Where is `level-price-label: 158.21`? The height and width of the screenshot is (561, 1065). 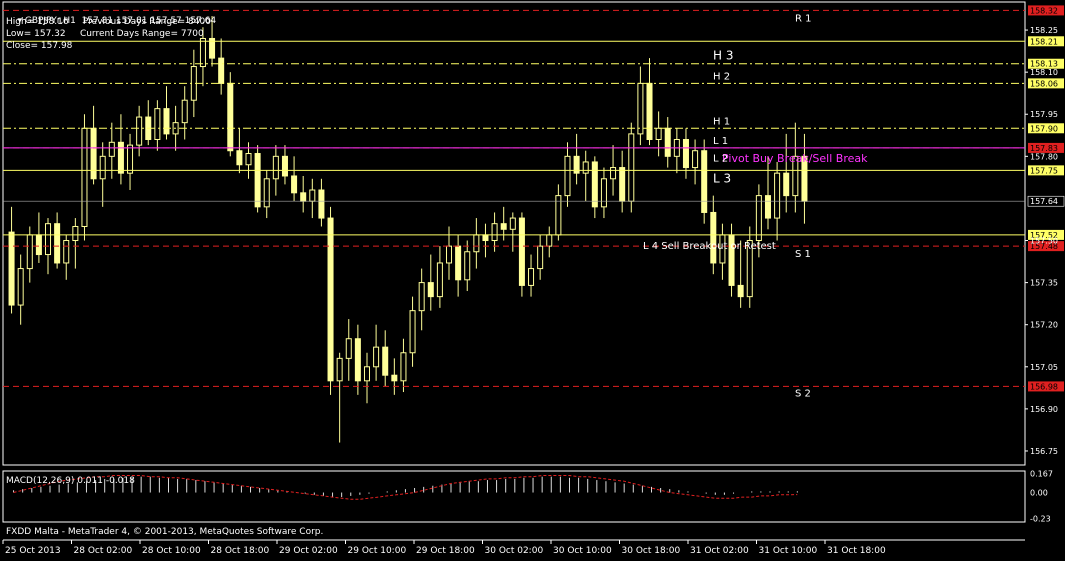 level-price-label: 158.21 is located at coordinates (1044, 41).